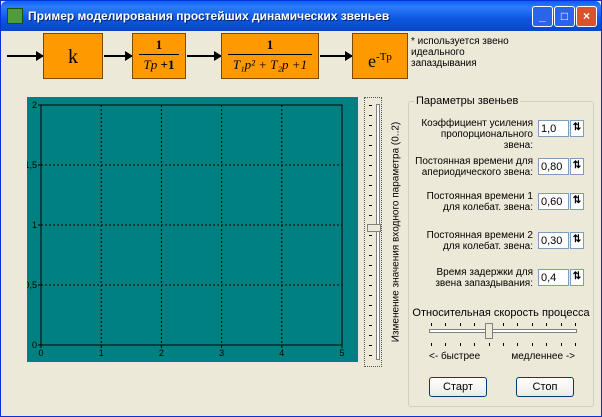 This screenshot has height=417, width=602. What do you see at coordinates (455, 356) in the screenshot?
I see `speed-fast-label: <- быстрее` at bounding box center [455, 356].